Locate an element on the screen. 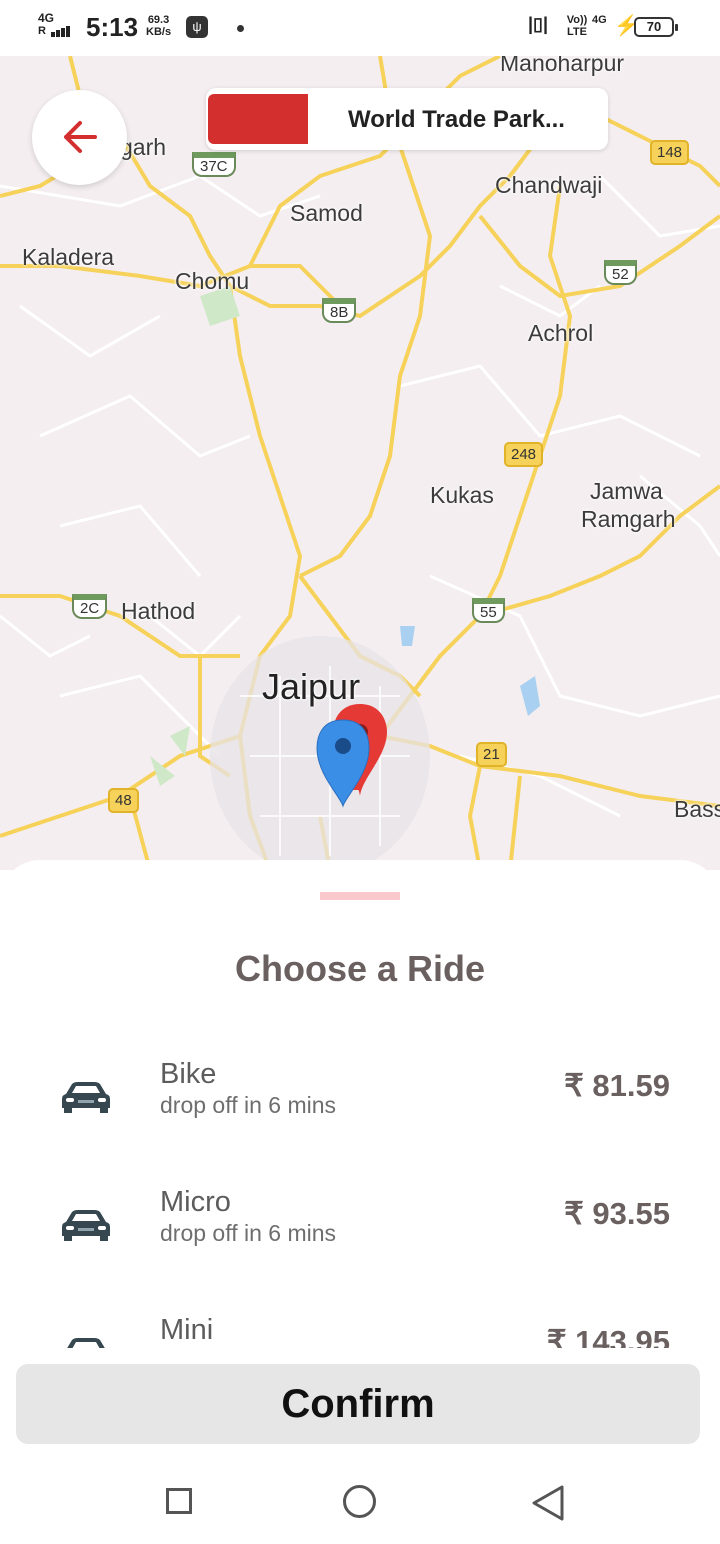 This screenshot has width=720, height=1544. map-label: Chandwaji is located at coordinates (549, 185).